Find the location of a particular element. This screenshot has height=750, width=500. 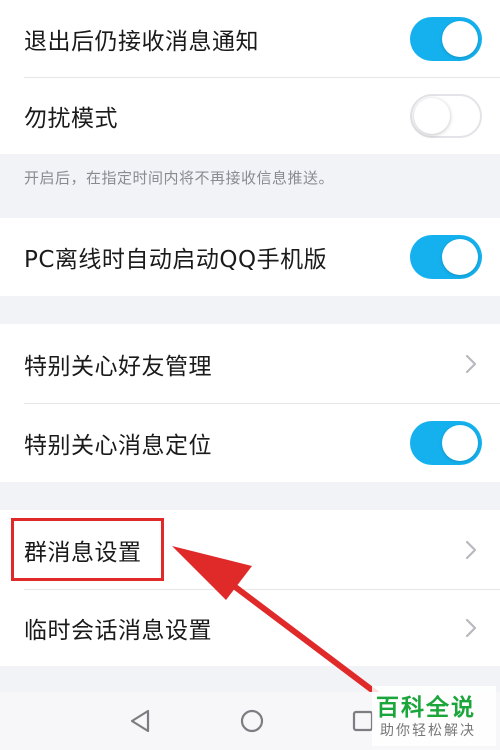

watermark-title: 百科全说 is located at coordinates (426, 708).